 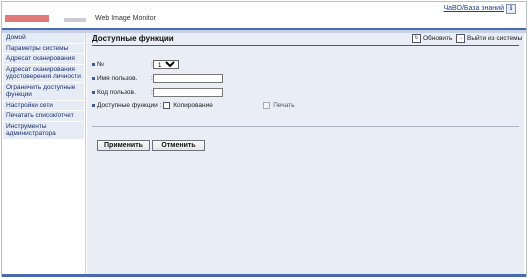 I want to click on sidebar-item-admin-tools: Инструменты администратора, so click(x=43, y=130).